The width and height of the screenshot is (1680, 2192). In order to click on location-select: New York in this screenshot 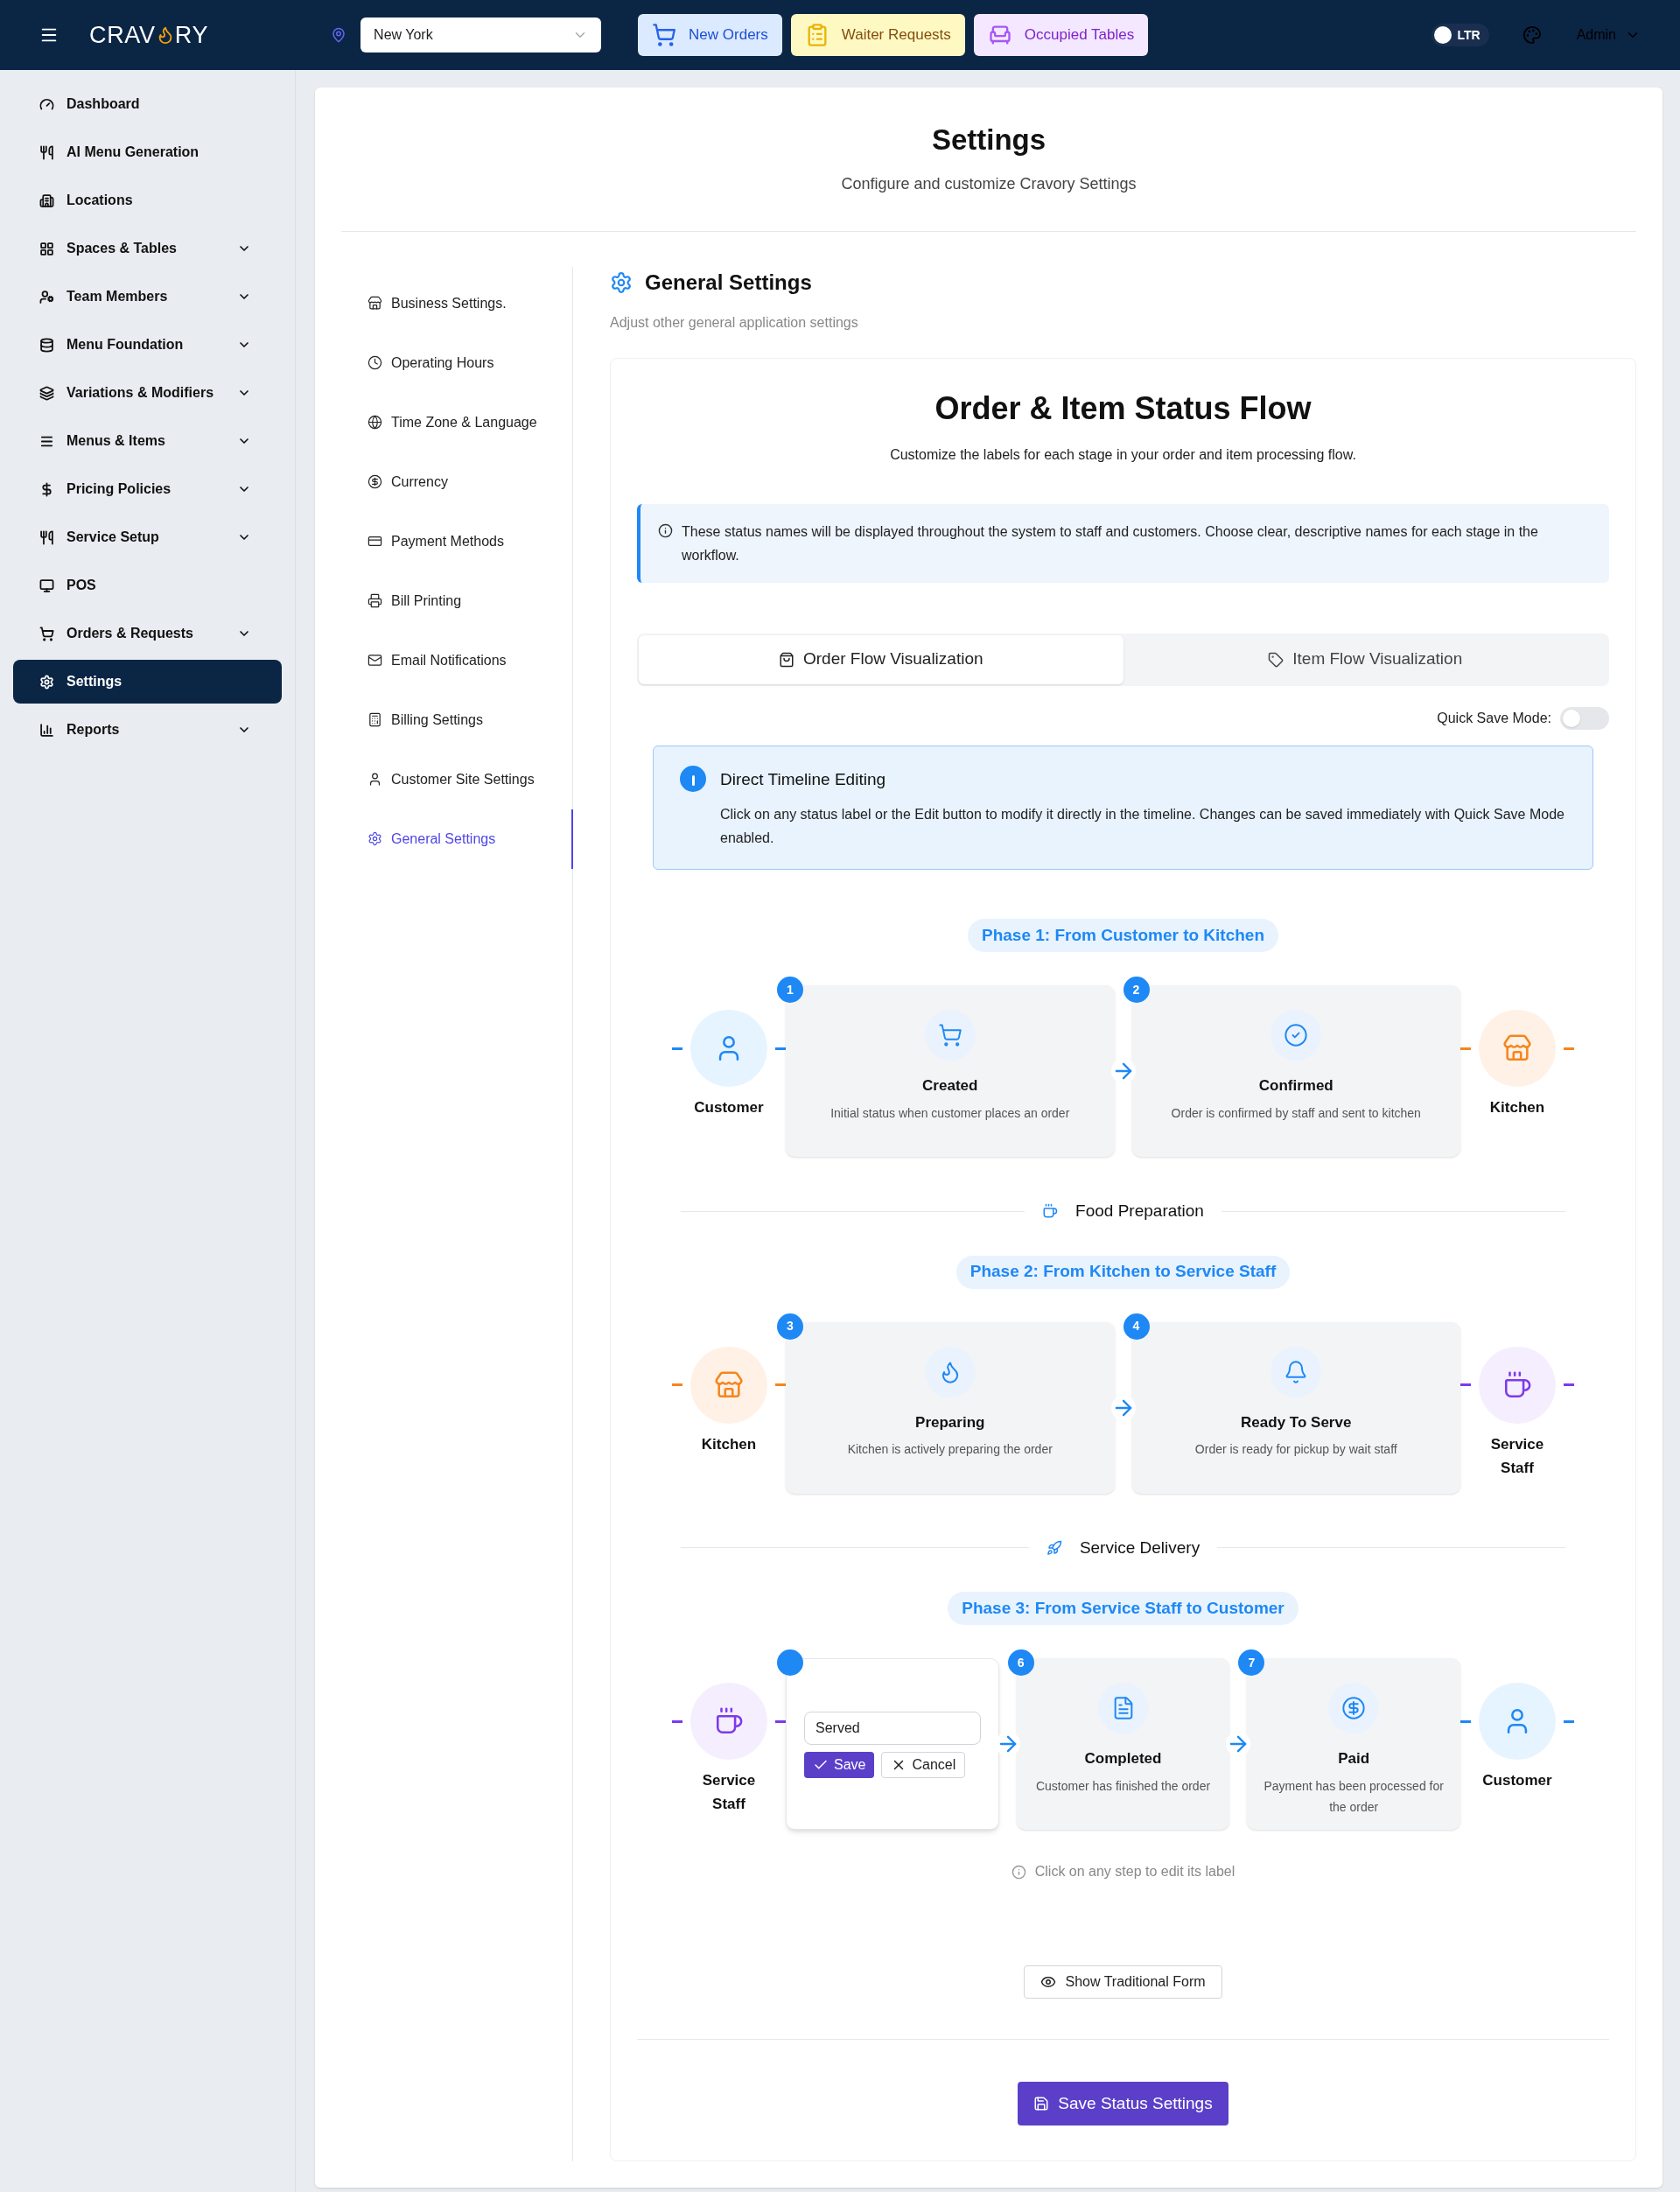, I will do `click(481, 35)`.